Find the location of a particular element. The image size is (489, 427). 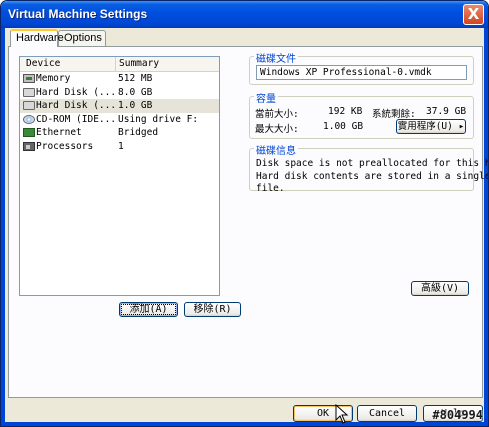

device-row-memory: Memory 512 MB is located at coordinates (119, 79).